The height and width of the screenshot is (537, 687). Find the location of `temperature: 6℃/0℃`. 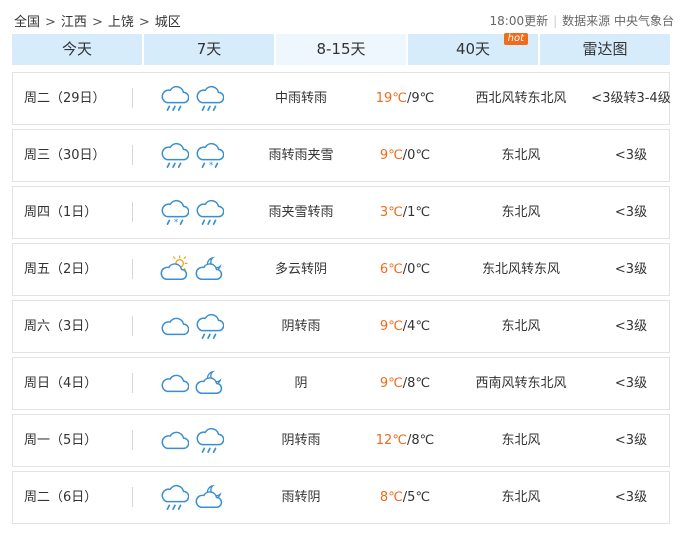

temperature: 6℃/0℃ is located at coordinates (405, 269).